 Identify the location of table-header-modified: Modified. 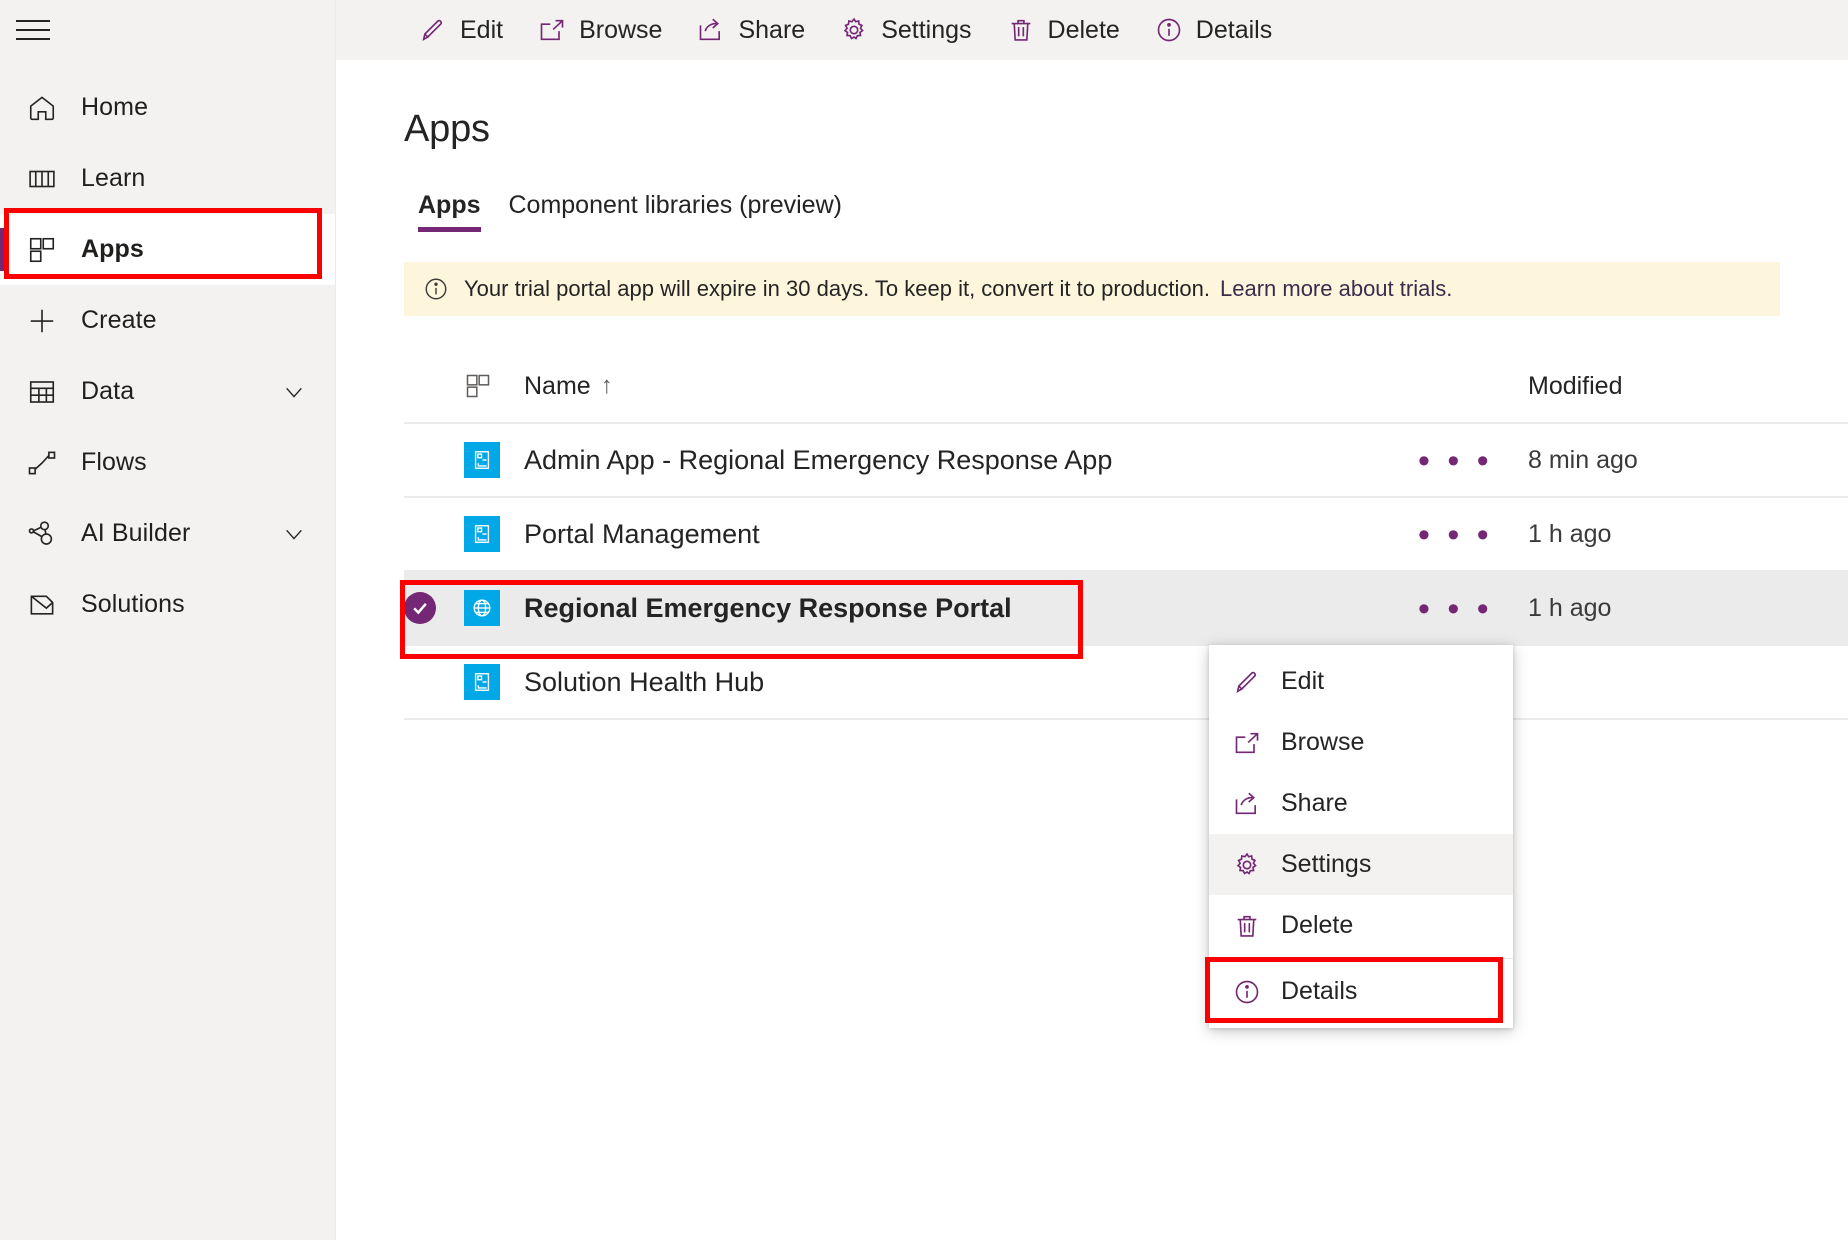
(1678, 386).